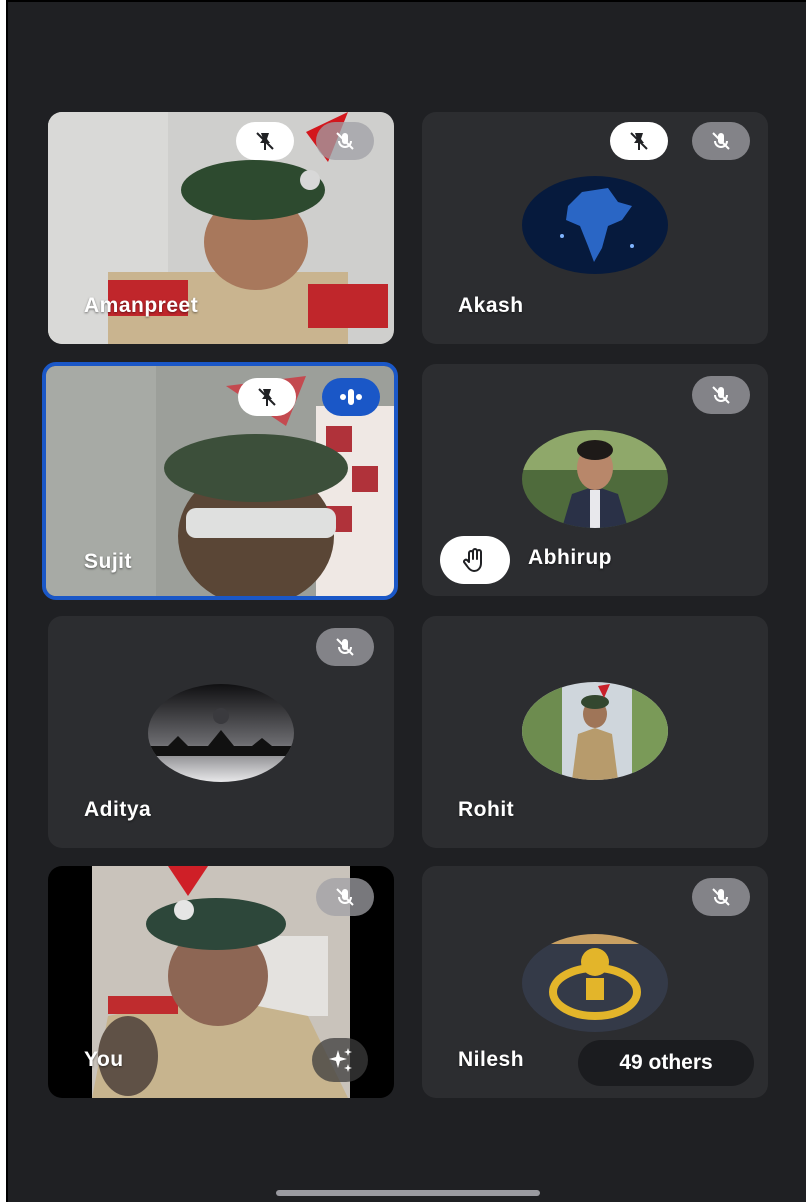 The height and width of the screenshot is (1202, 806). What do you see at coordinates (221, 228) in the screenshot?
I see `participant-tile-amanpreet: Amanpreet` at bounding box center [221, 228].